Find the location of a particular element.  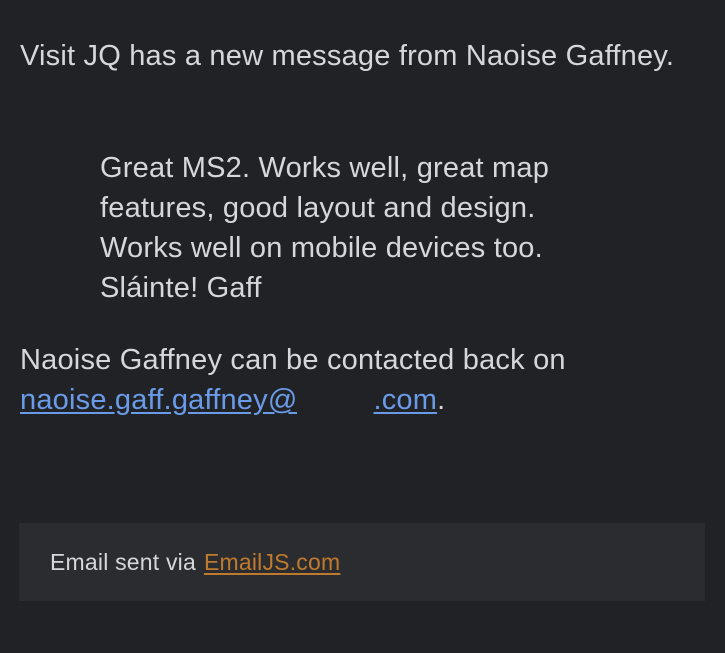

quote-line: features, good layout and design. is located at coordinates (318, 208).